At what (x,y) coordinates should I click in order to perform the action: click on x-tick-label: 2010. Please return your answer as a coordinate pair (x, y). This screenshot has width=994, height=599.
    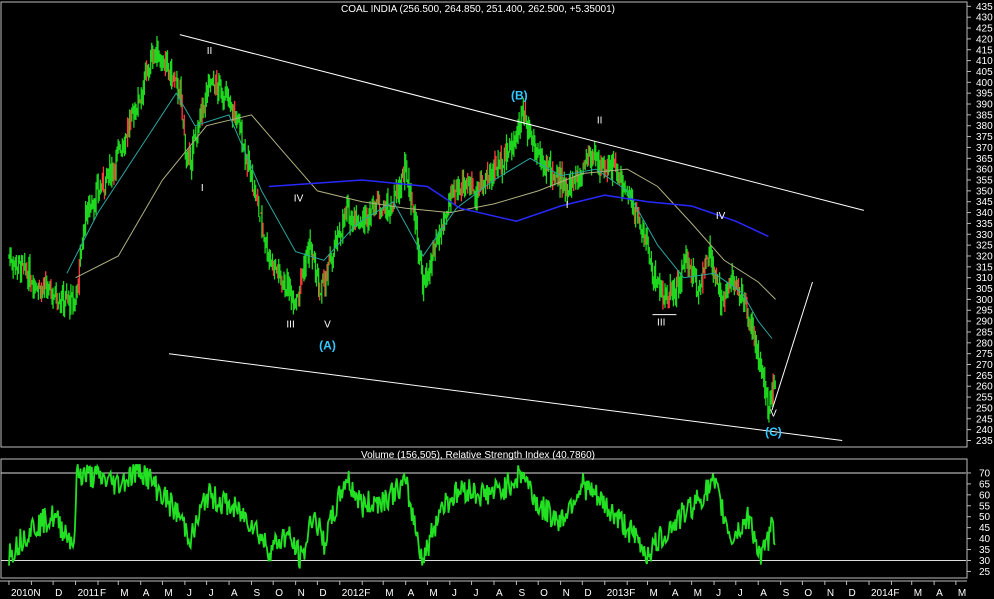
    Looking at the image, I should click on (22, 593).